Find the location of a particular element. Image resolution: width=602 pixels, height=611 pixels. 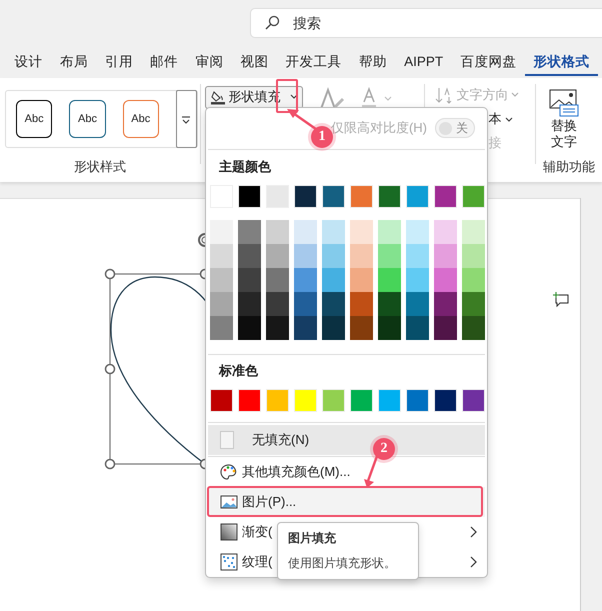

group-label: 形状样式 is located at coordinates (99, 167).